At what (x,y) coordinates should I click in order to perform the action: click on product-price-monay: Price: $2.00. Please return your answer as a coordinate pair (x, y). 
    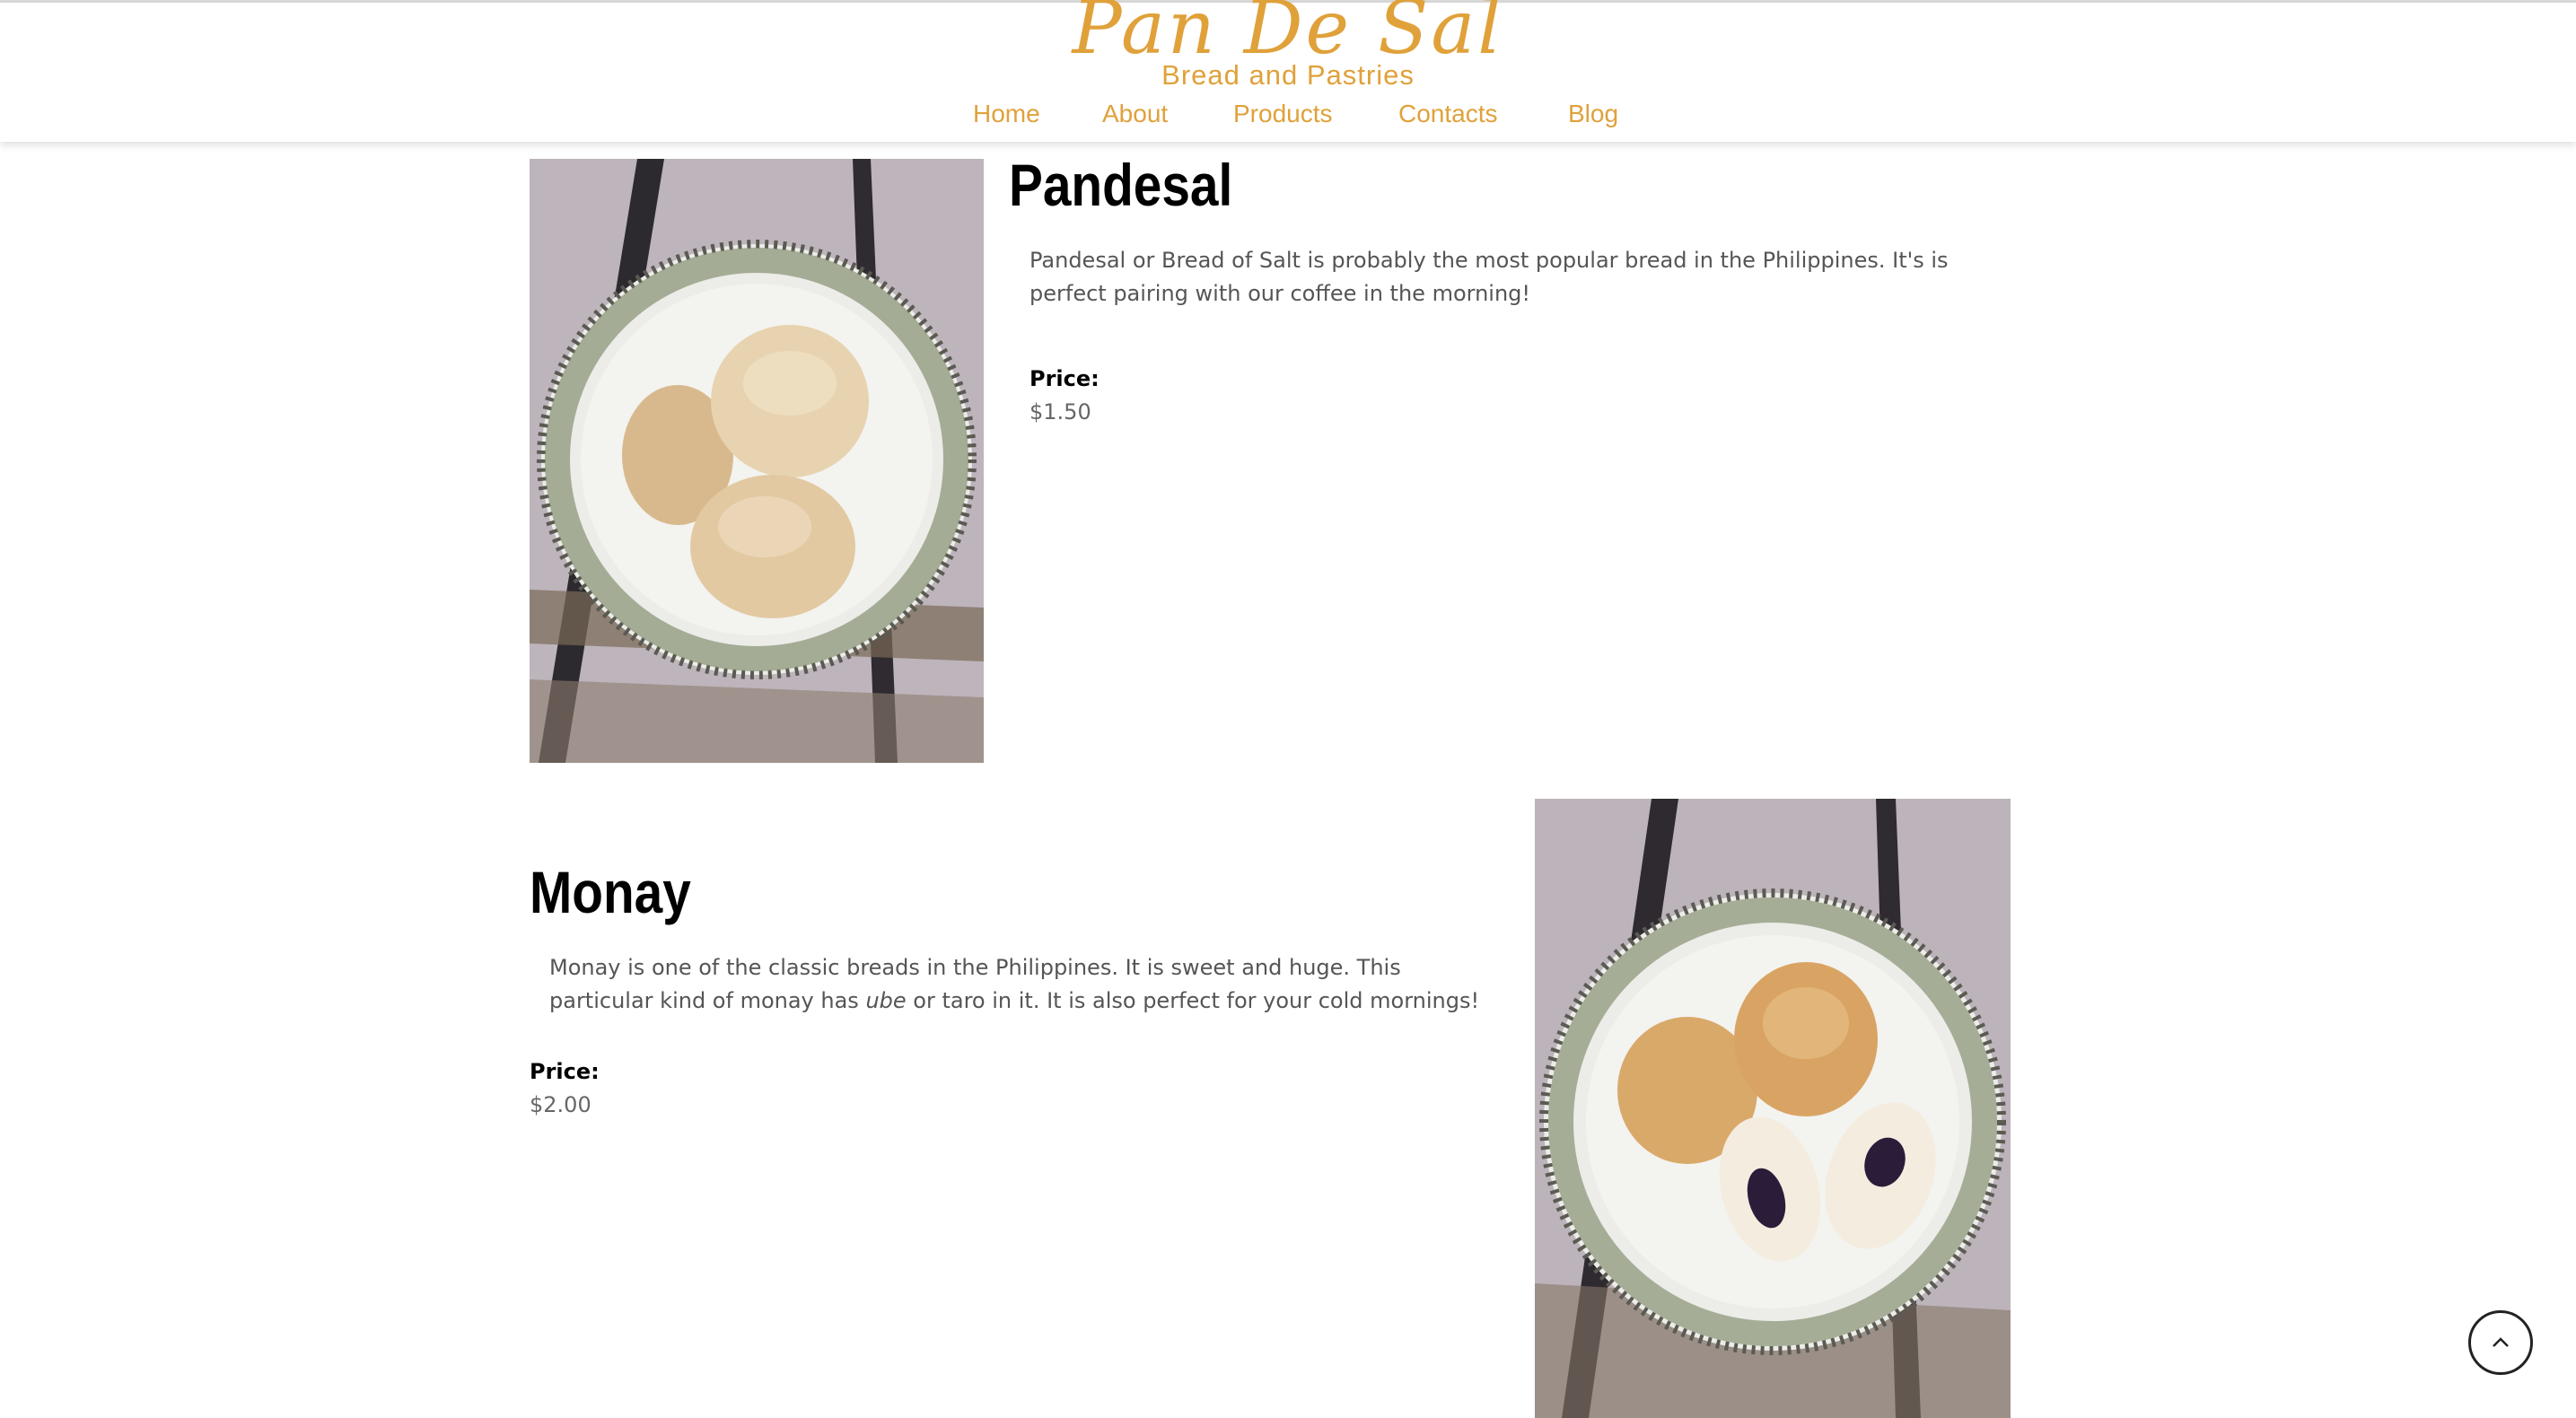
    Looking at the image, I should click on (565, 1088).